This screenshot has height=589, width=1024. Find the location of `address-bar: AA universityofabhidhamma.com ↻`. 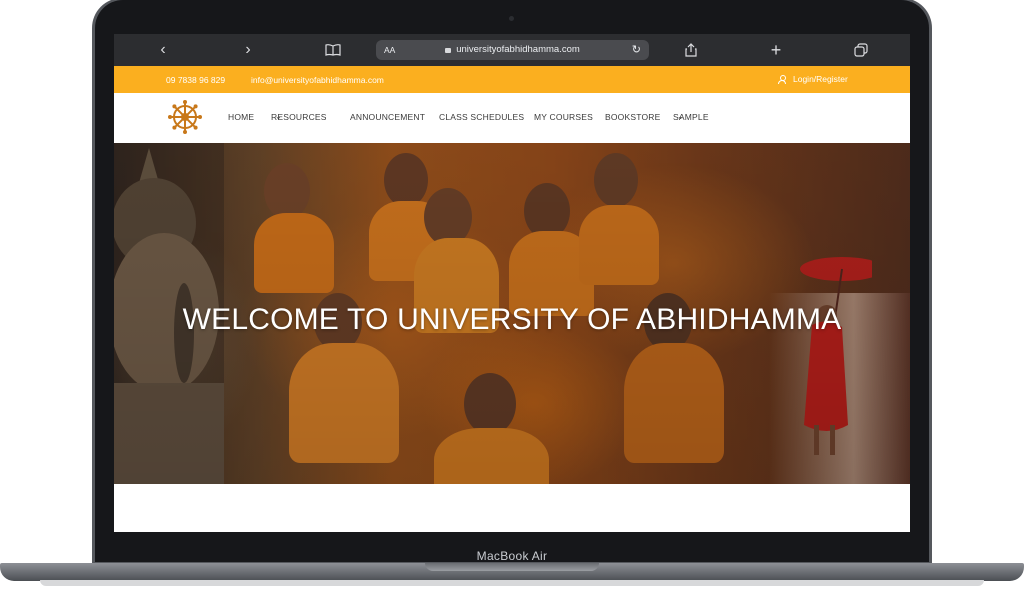

address-bar: AA universityofabhidhamma.com ↻ is located at coordinates (512, 50).